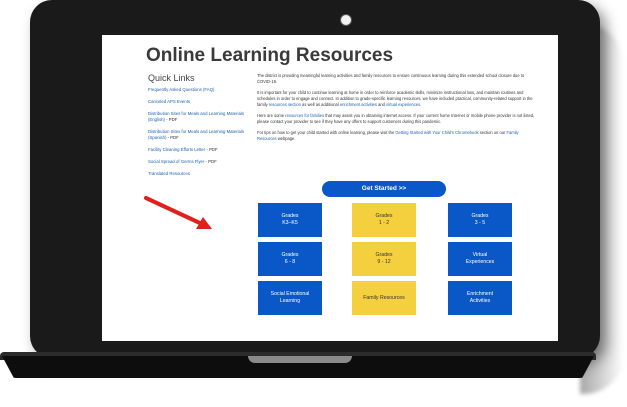 The width and height of the screenshot is (627, 407). Describe the element at coordinates (285, 104) in the screenshot. I see `resources-section-link: resources section` at that location.